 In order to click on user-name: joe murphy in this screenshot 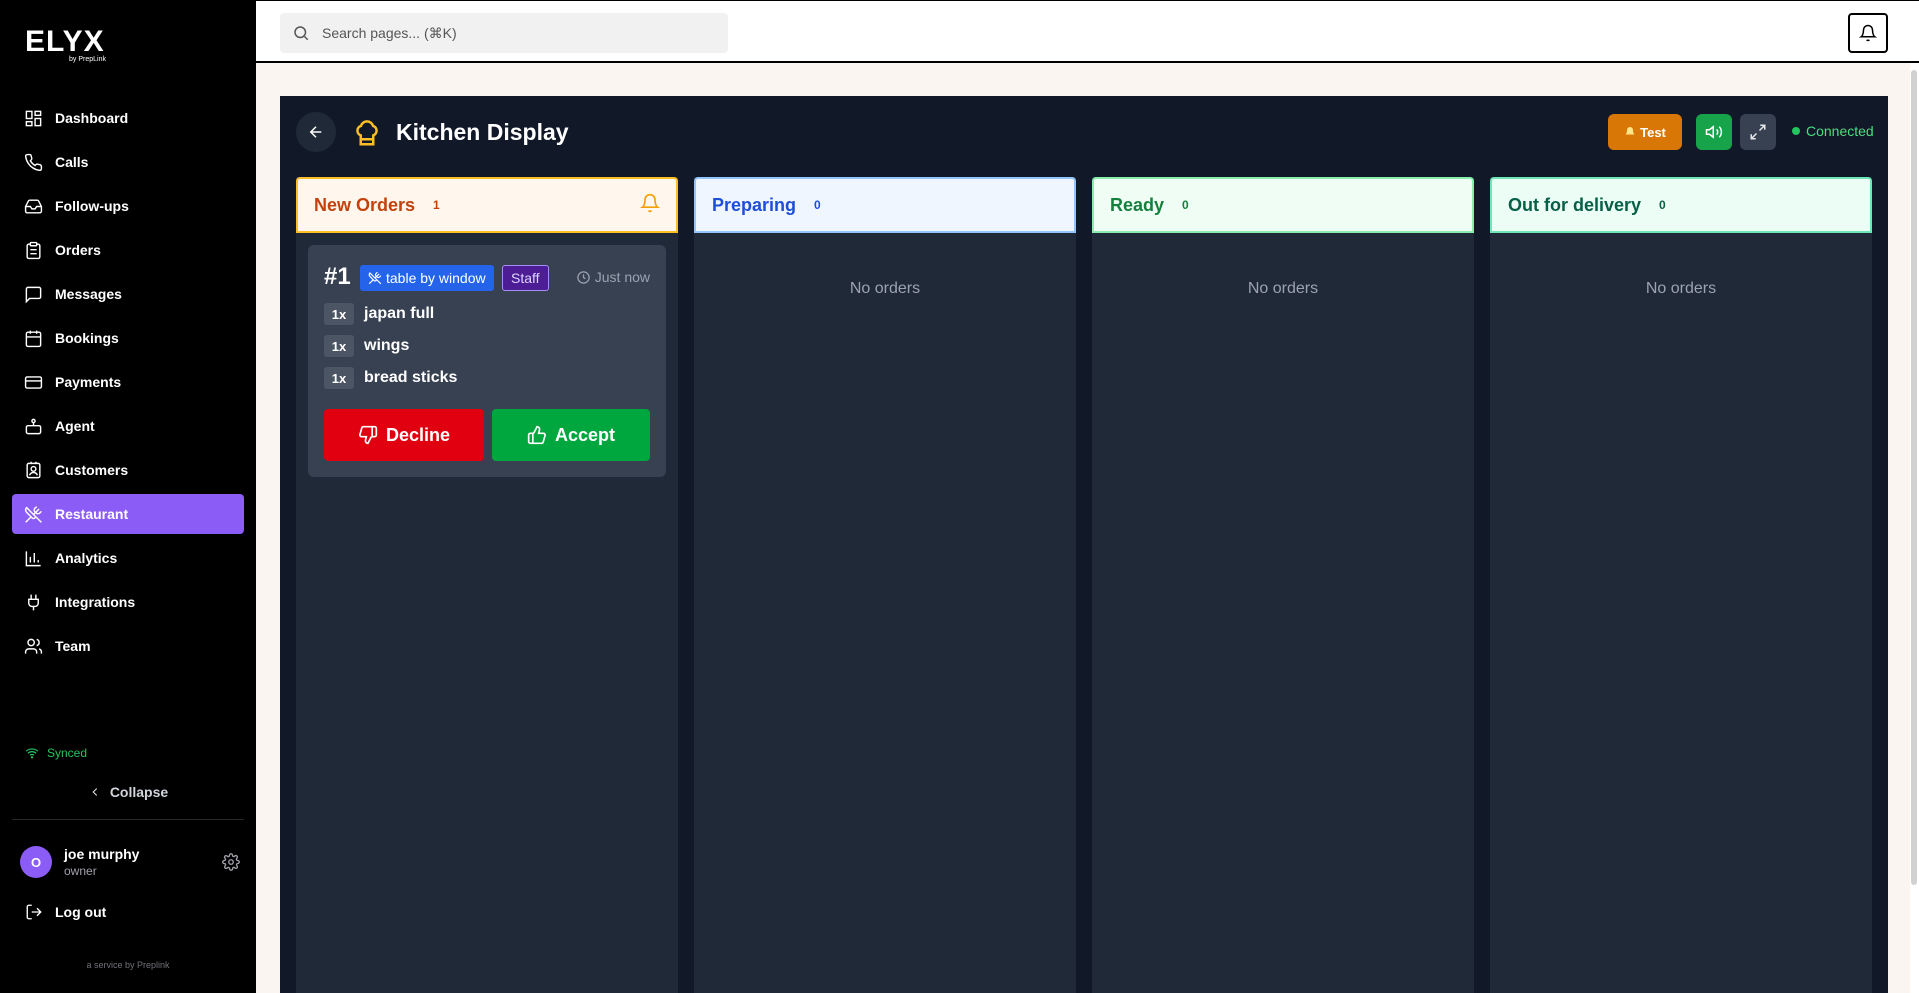, I will do `click(102, 854)`.